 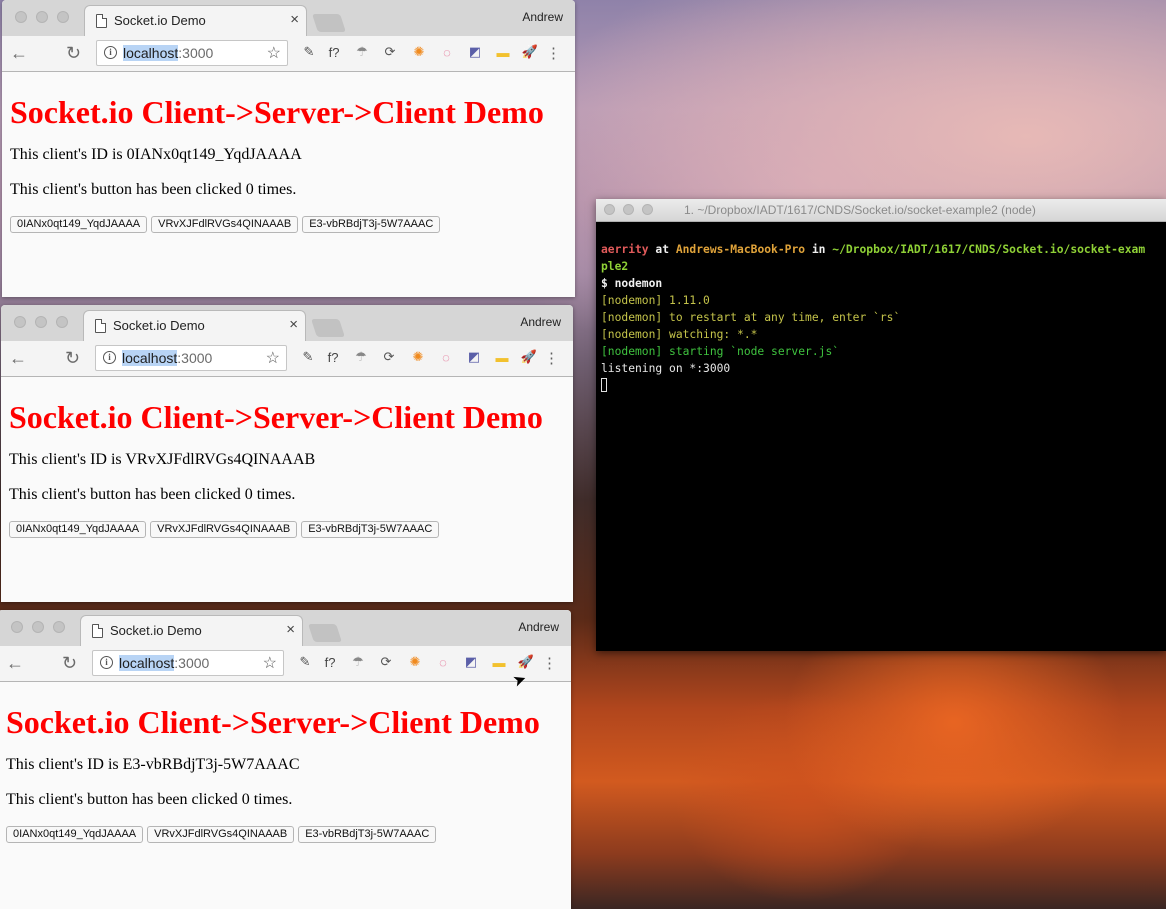 I want to click on page-icon, so click(x=101, y=21).